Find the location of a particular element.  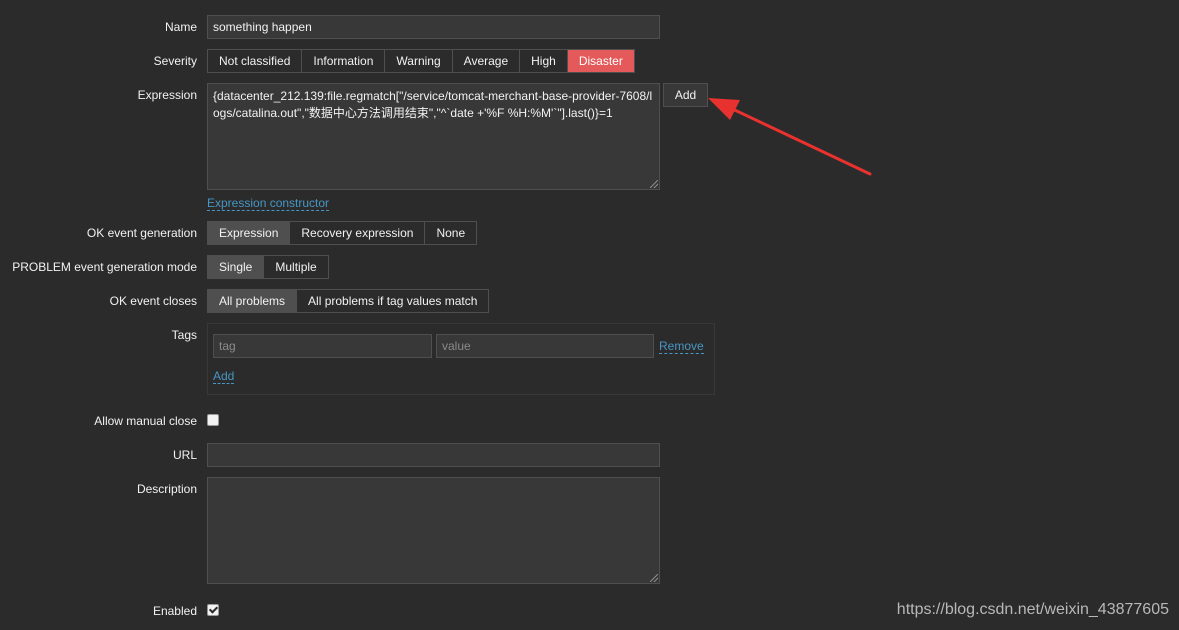

ok-gen-recovery-expression: Recovery expression is located at coordinates (358, 233).